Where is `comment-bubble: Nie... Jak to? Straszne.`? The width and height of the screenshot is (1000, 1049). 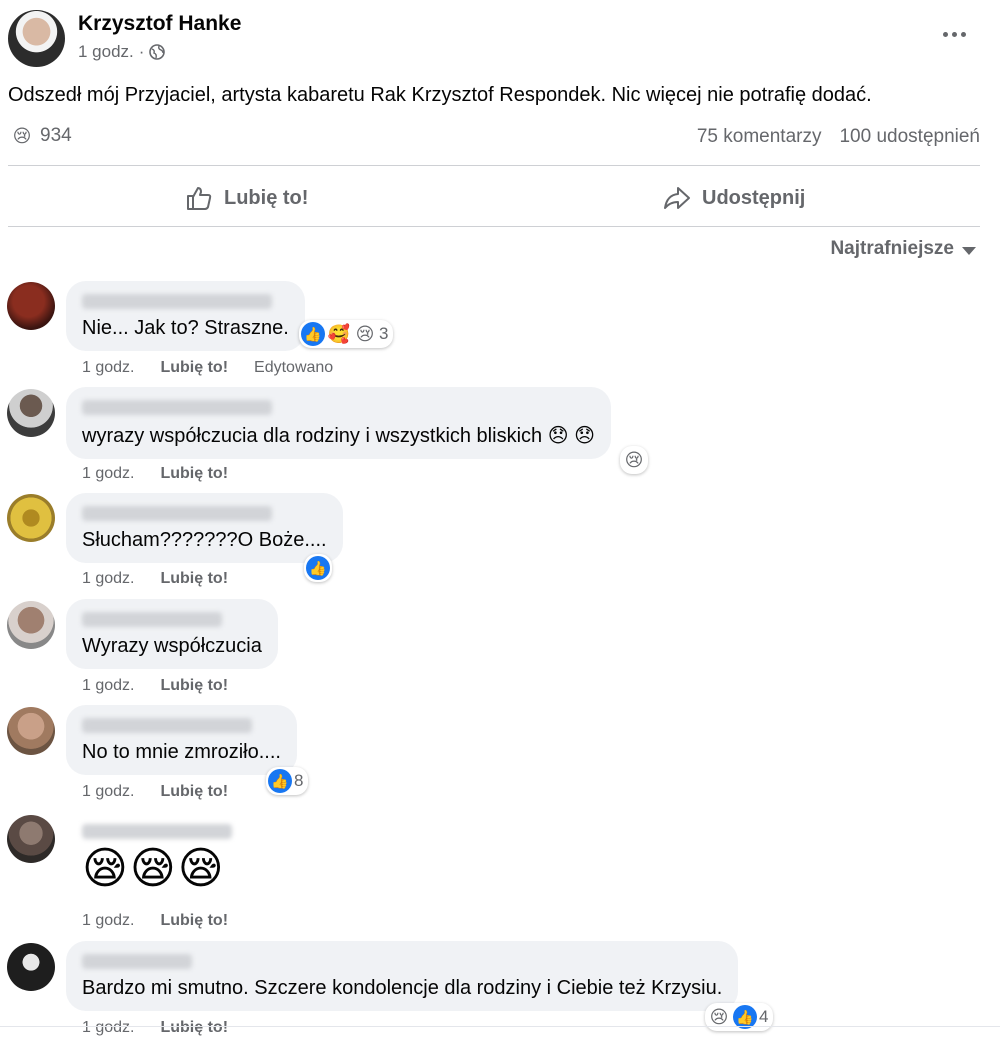 comment-bubble: Nie... Jak to? Straszne. is located at coordinates (185, 316).